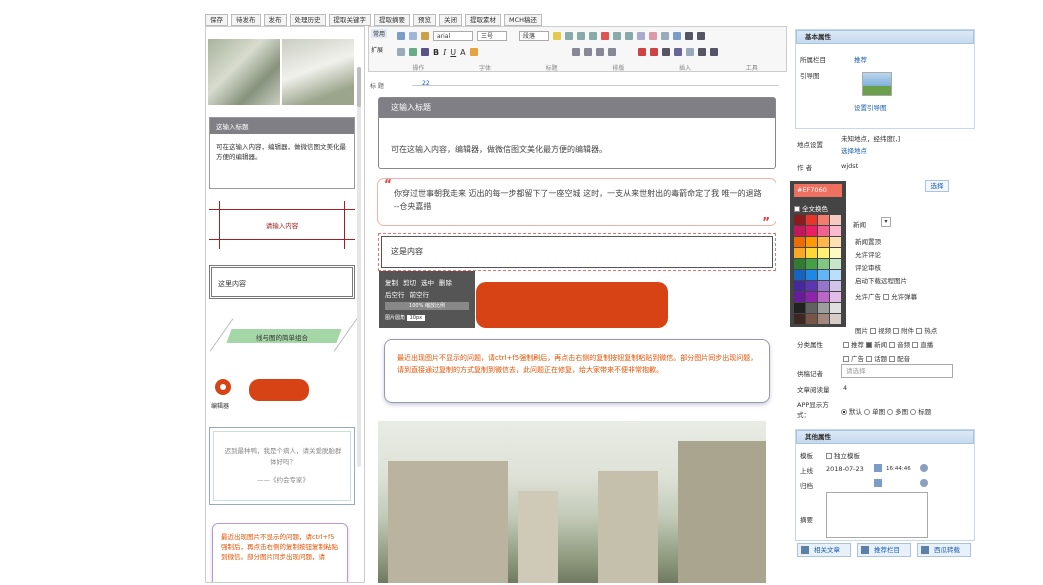 The image size is (1043, 585). What do you see at coordinates (689, 52) in the screenshot?
I see `template-icon` at bounding box center [689, 52].